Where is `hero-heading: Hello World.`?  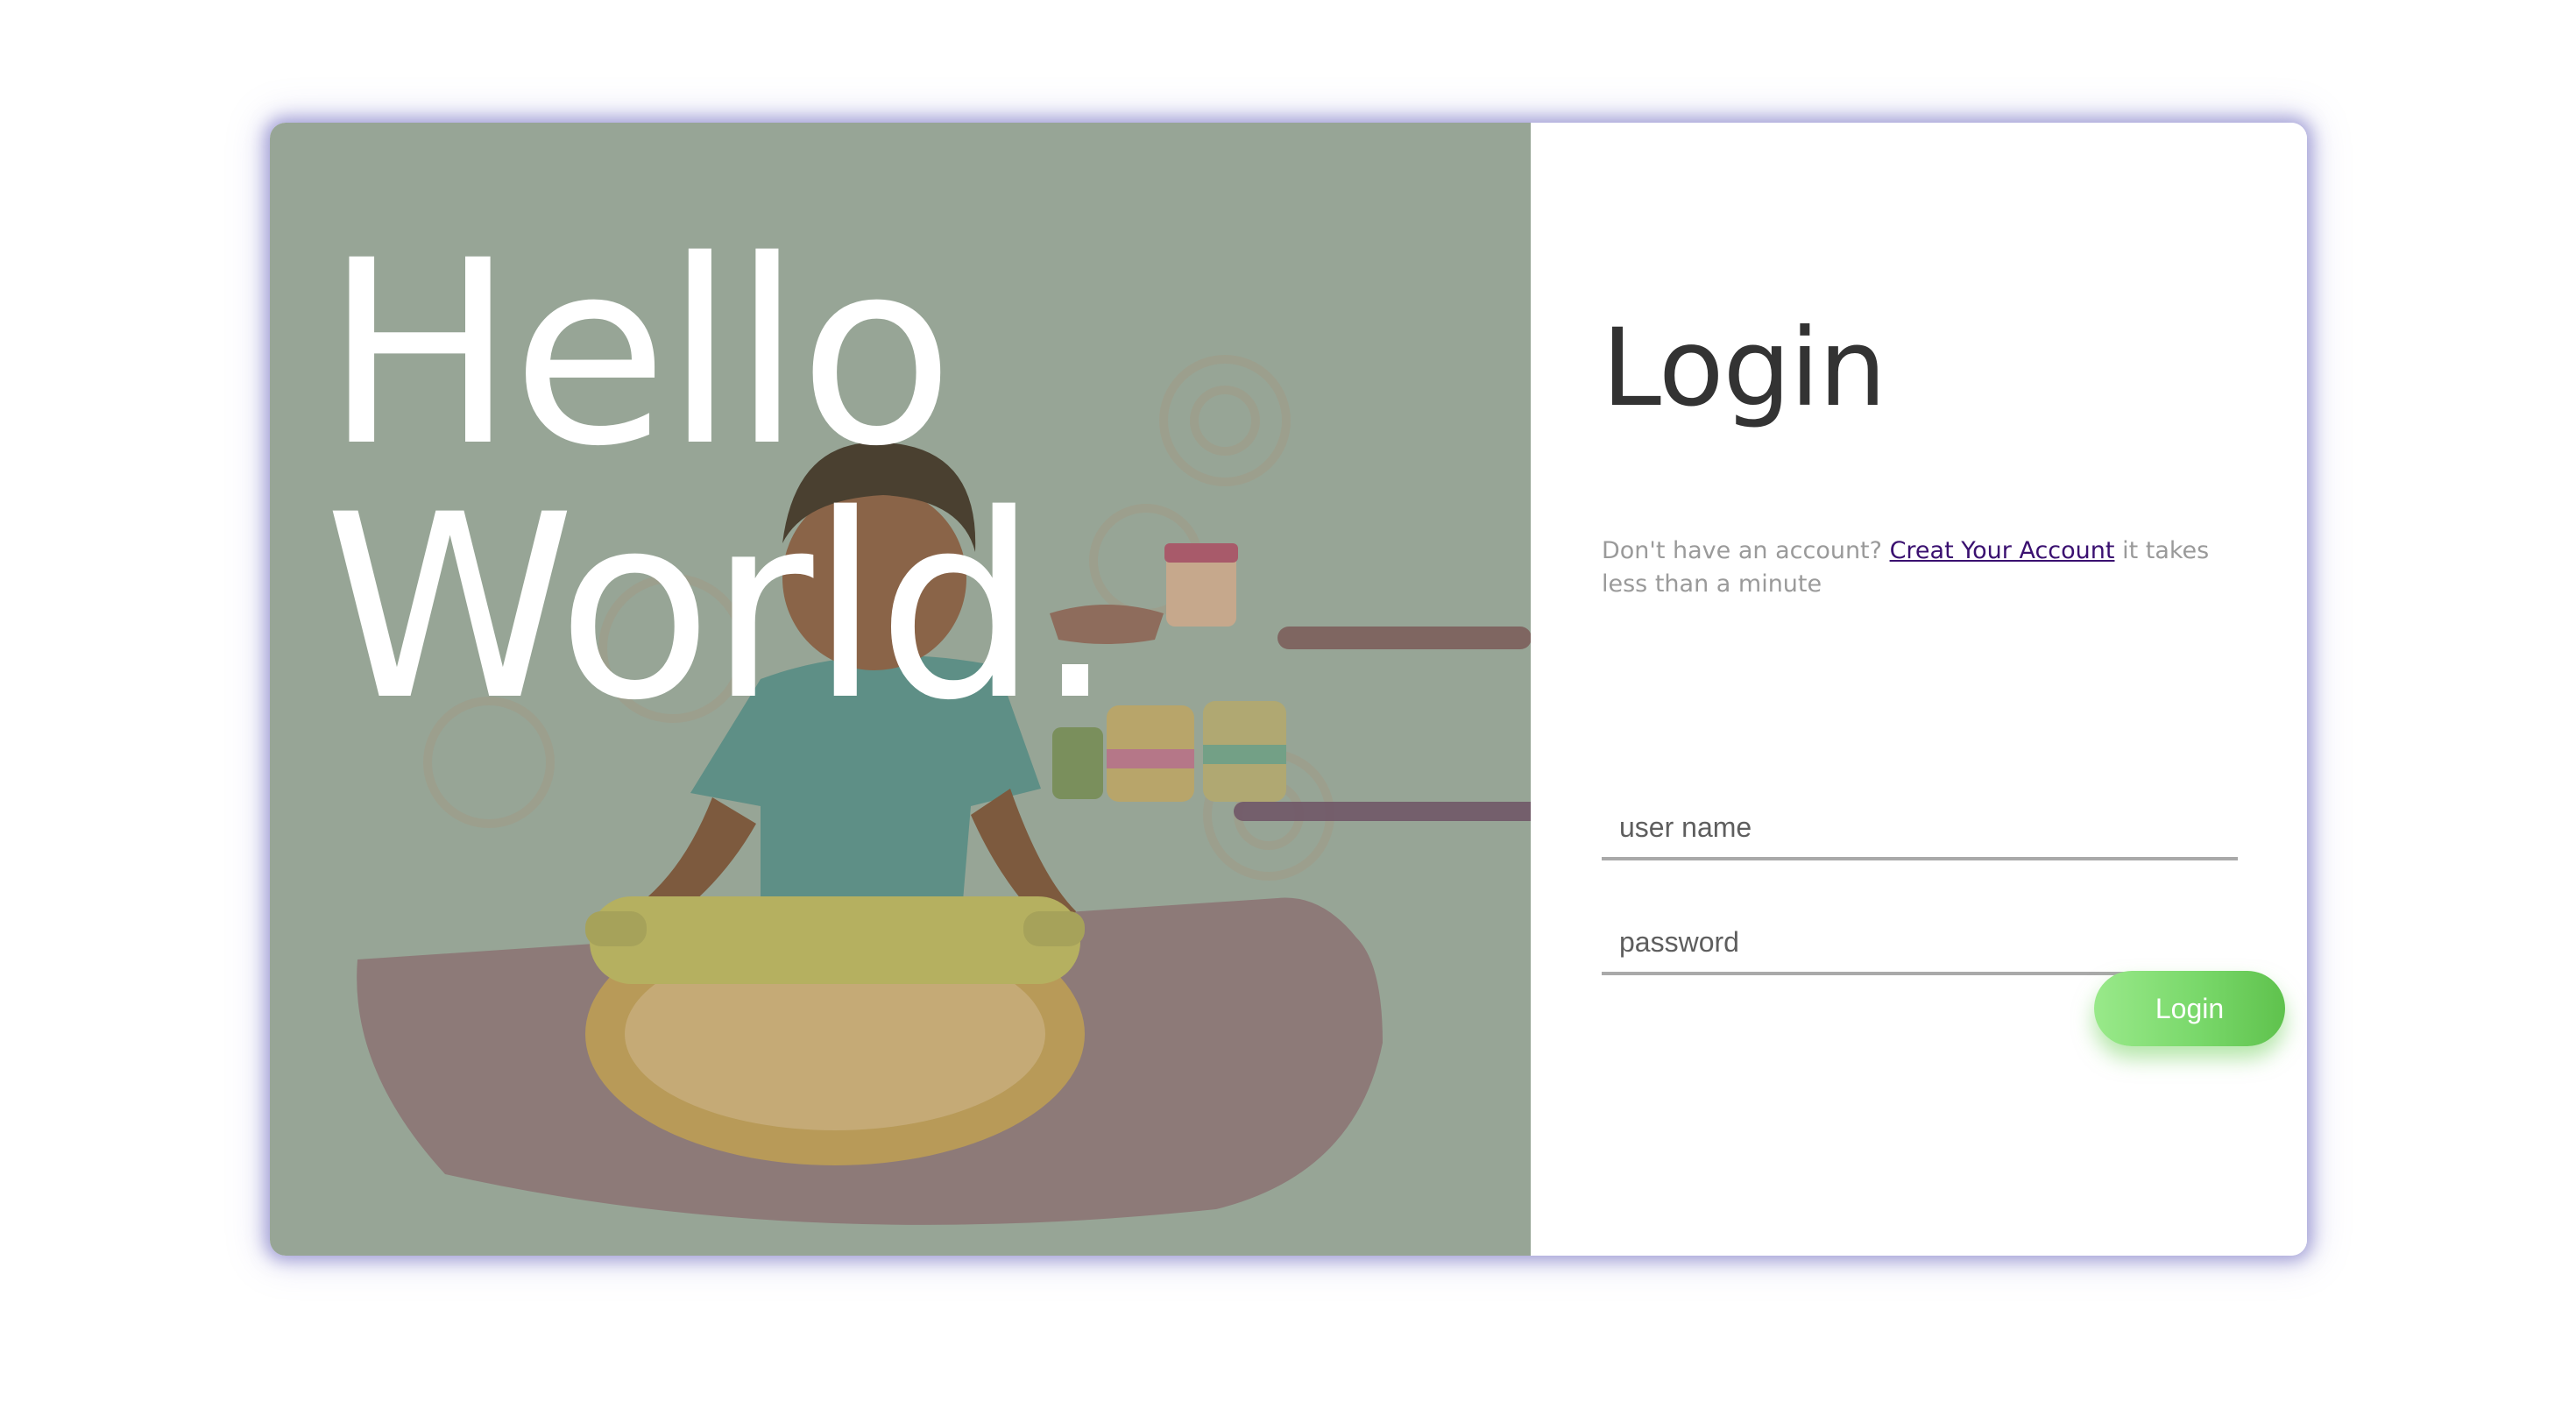 hero-heading: Hello World. is located at coordinates (719, 481).